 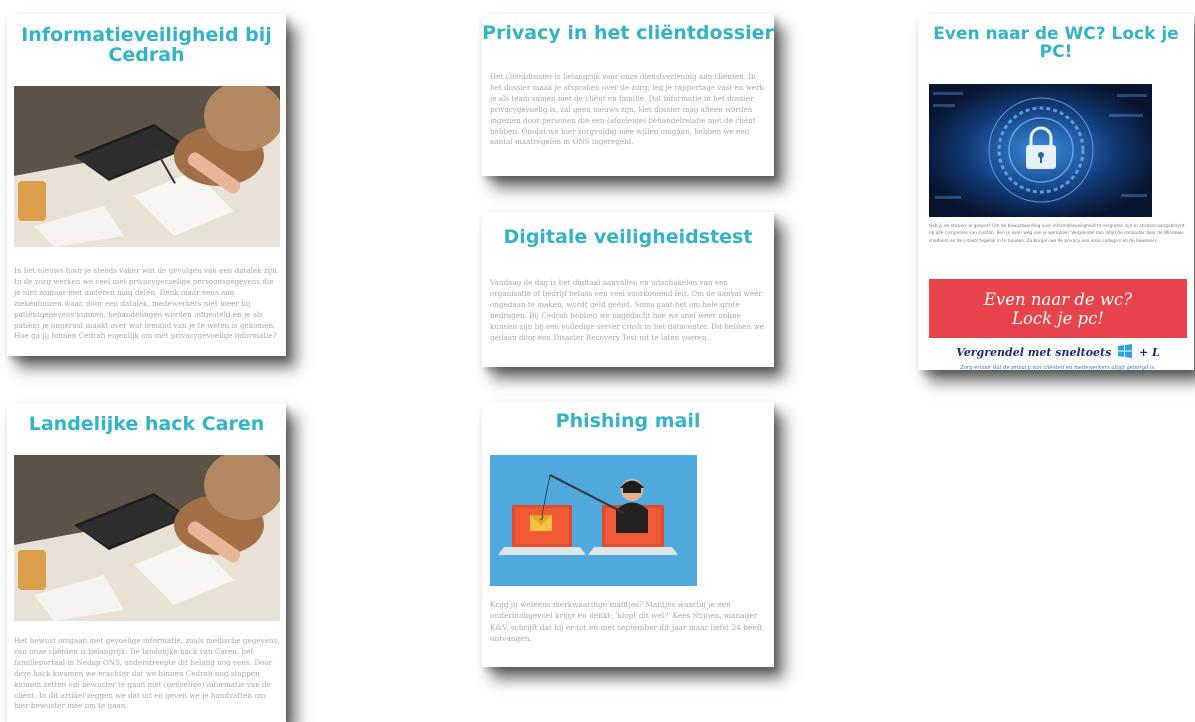 I want to click on card-title: Informatieveiligheid bij Cedrah, so click(x=146, y=45).